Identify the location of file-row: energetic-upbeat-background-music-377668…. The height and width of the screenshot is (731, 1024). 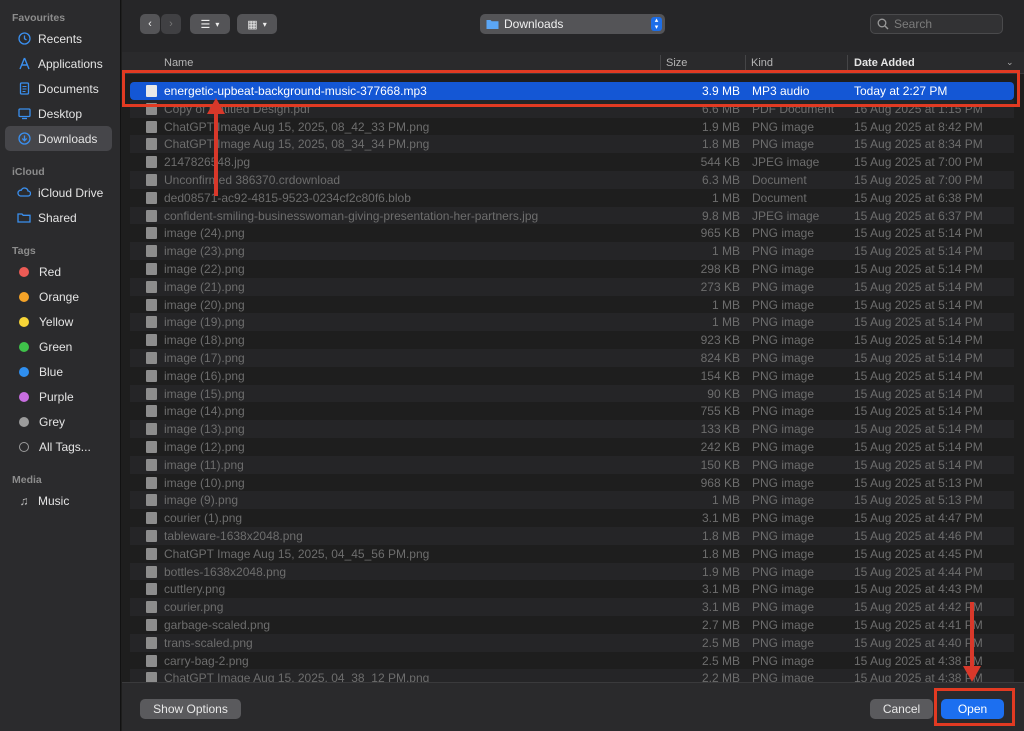
(572, 91).